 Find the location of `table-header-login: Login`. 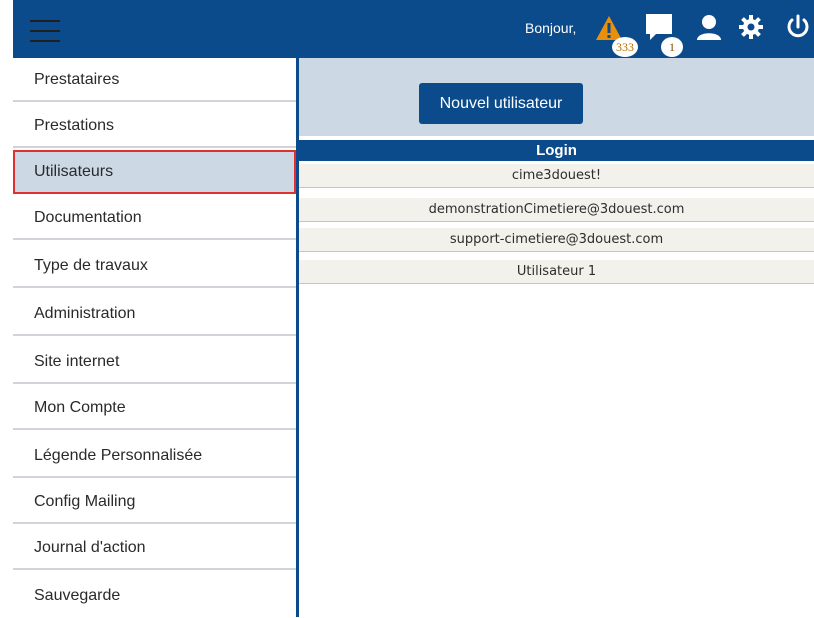

table-header-login: Login is located at coordinates (556, 150).